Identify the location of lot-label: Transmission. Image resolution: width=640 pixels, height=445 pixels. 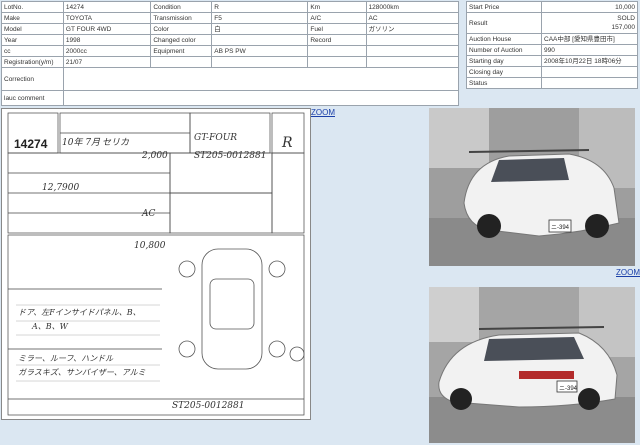
(181, 18).